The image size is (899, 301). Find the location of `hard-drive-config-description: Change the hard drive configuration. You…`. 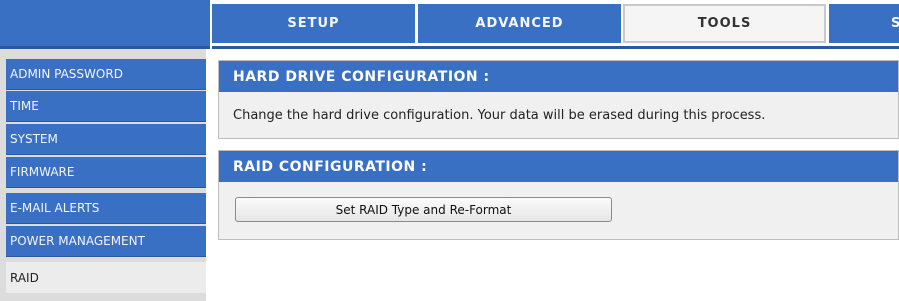

hard-drive-config-description: Change the hard drive configuration. You… is located at coordinates (558, 115).